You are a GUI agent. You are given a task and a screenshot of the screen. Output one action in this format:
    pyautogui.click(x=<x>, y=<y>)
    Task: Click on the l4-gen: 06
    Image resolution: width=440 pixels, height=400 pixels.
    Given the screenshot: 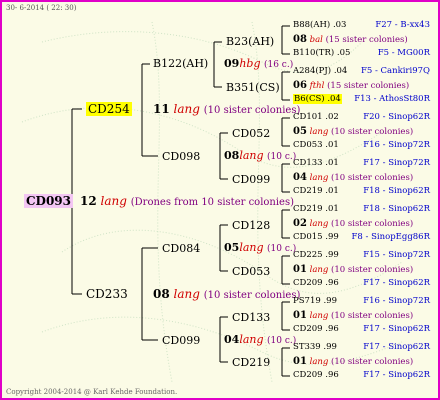 What is the action you would take?
    pyautogui.click(x=300, y=85)
    